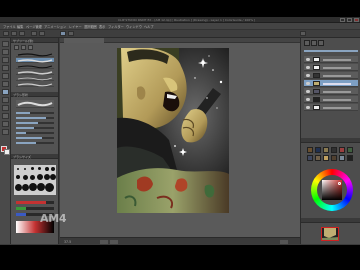 Image resolution: width=360 pixels, height=270 pixels. What do you see at coordinates (55, 26) in the screenshot?
I see `menu-animation: アニメーション` at bounding box center [55, 26].